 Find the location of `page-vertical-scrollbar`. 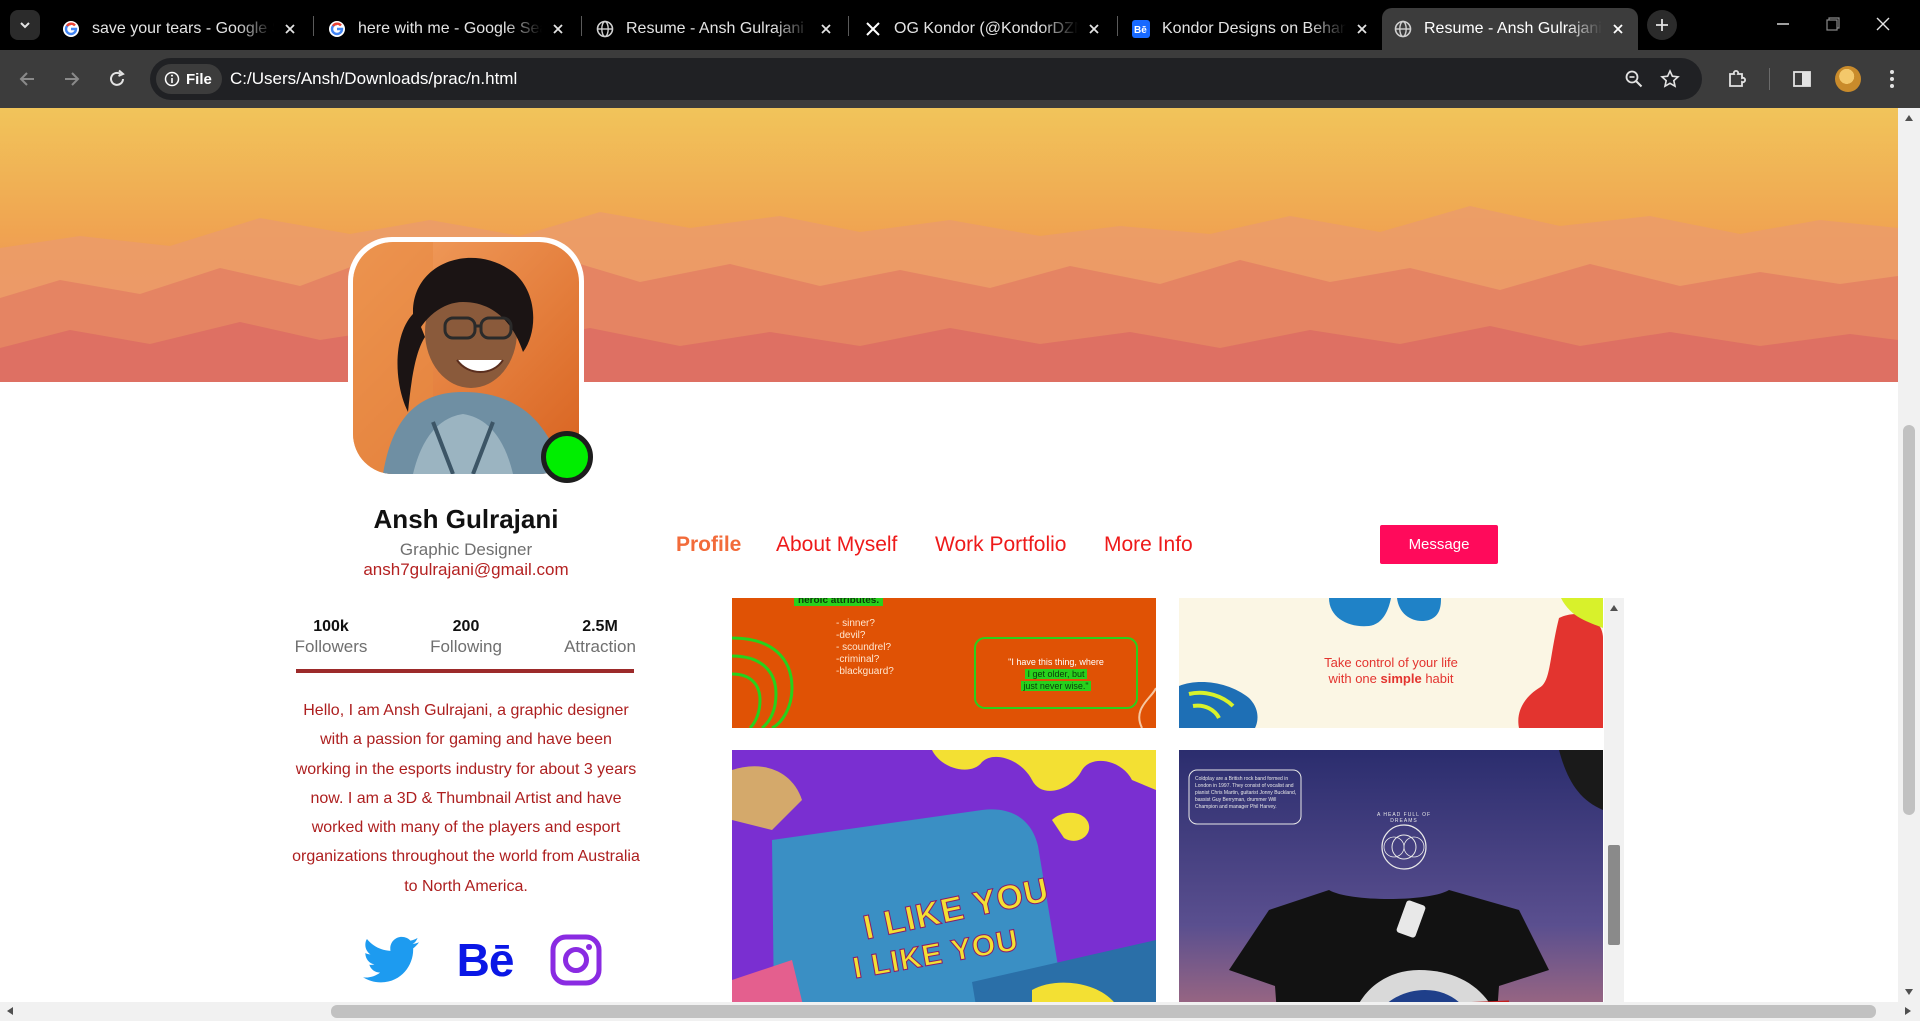

page-vertical-scrollbar is located at coordinates (1909, 555).